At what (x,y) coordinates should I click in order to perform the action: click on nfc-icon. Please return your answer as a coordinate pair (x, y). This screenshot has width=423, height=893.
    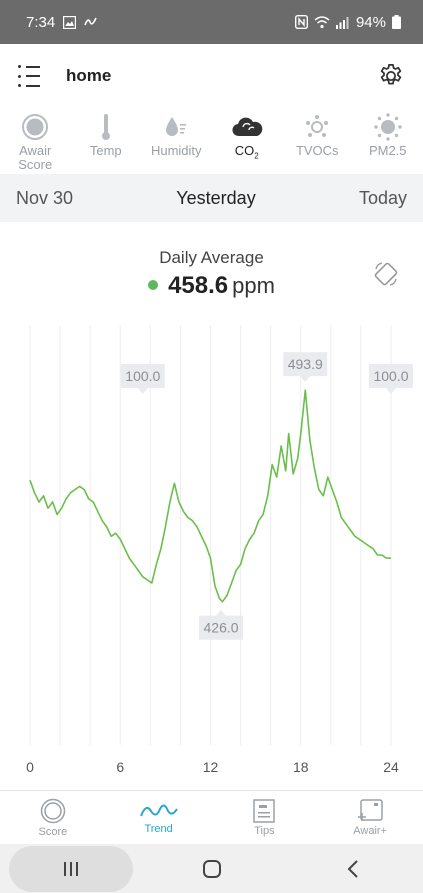
    Looking at the image, I should click on (301, 22).